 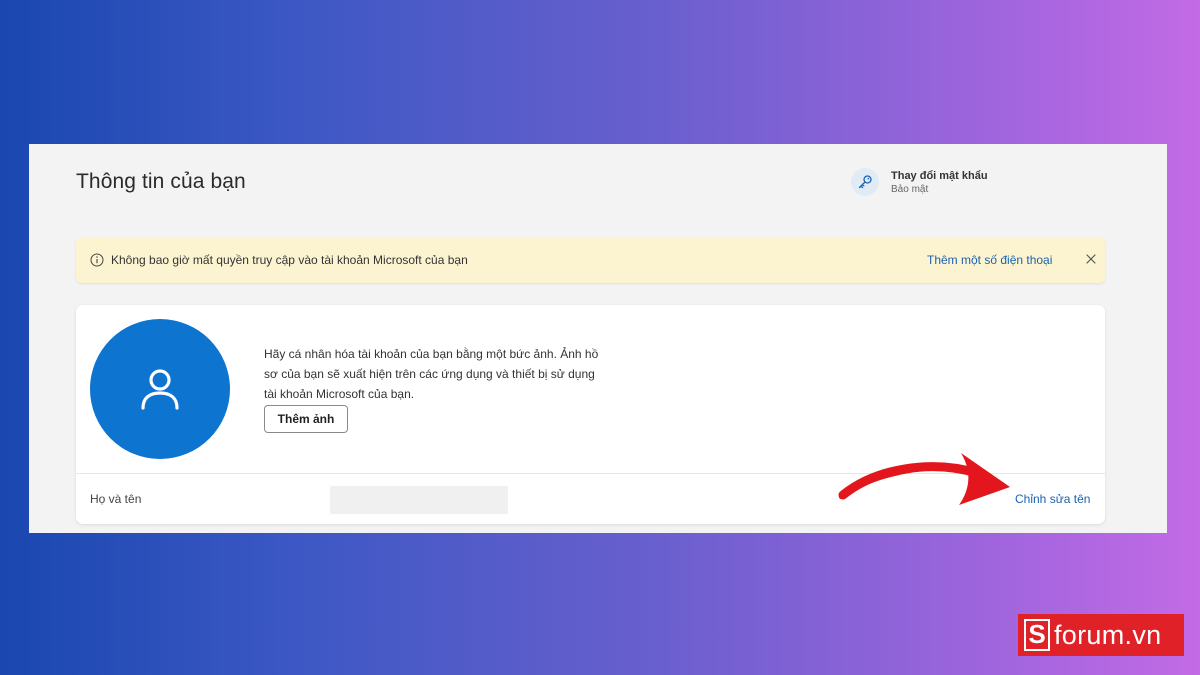 What do you see at coordinates (924, 479) in the screenshot?
I see `red-arrow-icon` at bounding box center [924, 479].